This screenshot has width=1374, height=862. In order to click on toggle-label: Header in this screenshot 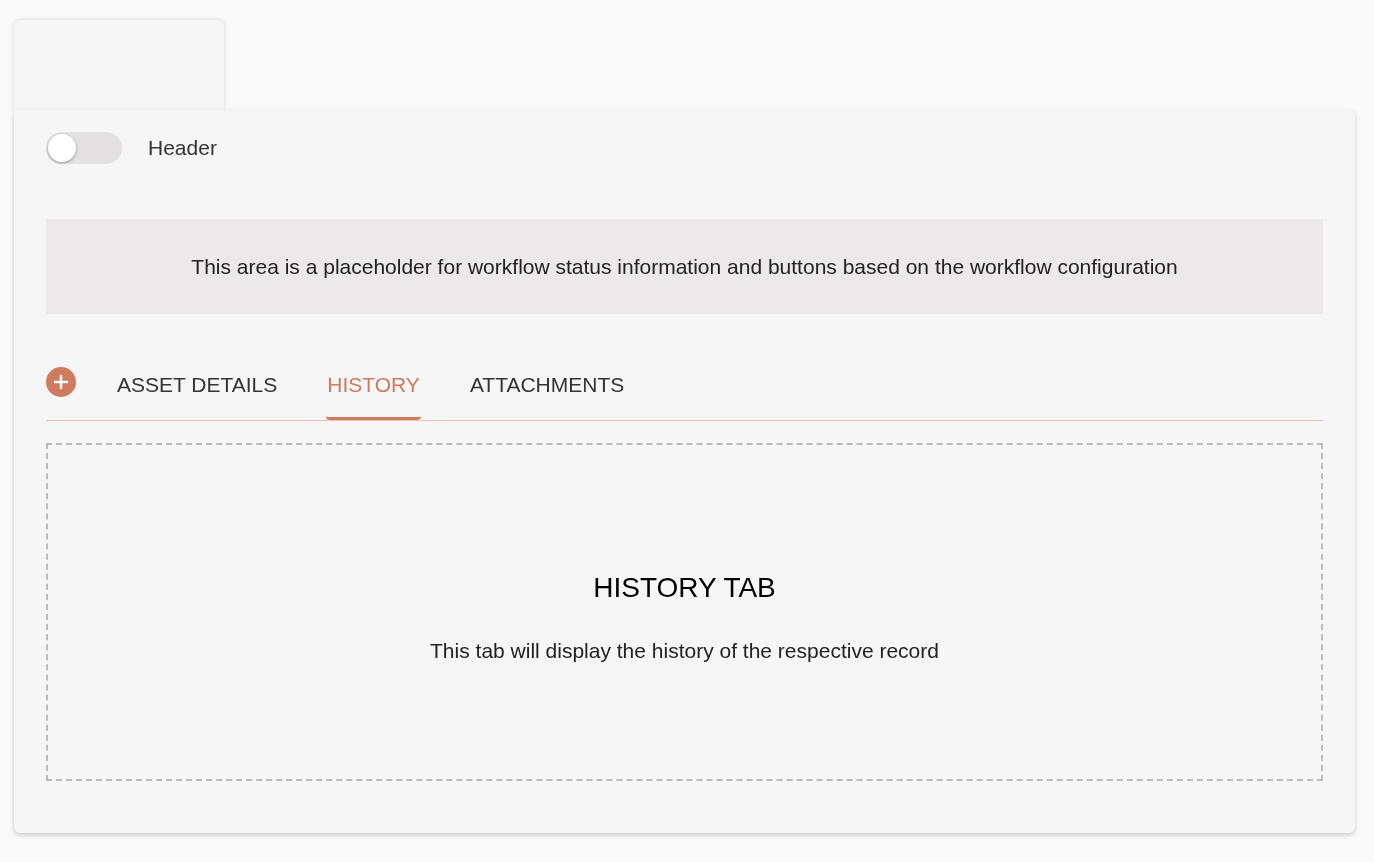, I will do `click(182, 148)`.